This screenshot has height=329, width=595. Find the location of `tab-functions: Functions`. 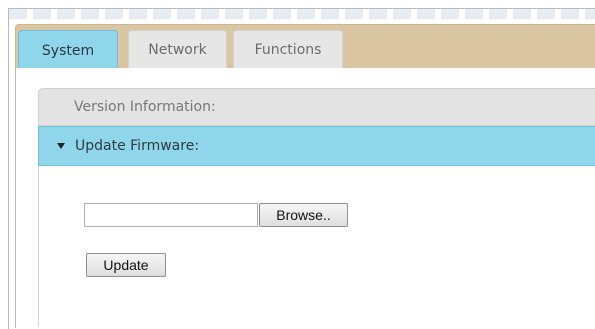

tab-functions: Functions is located at coordinates (288, 49).